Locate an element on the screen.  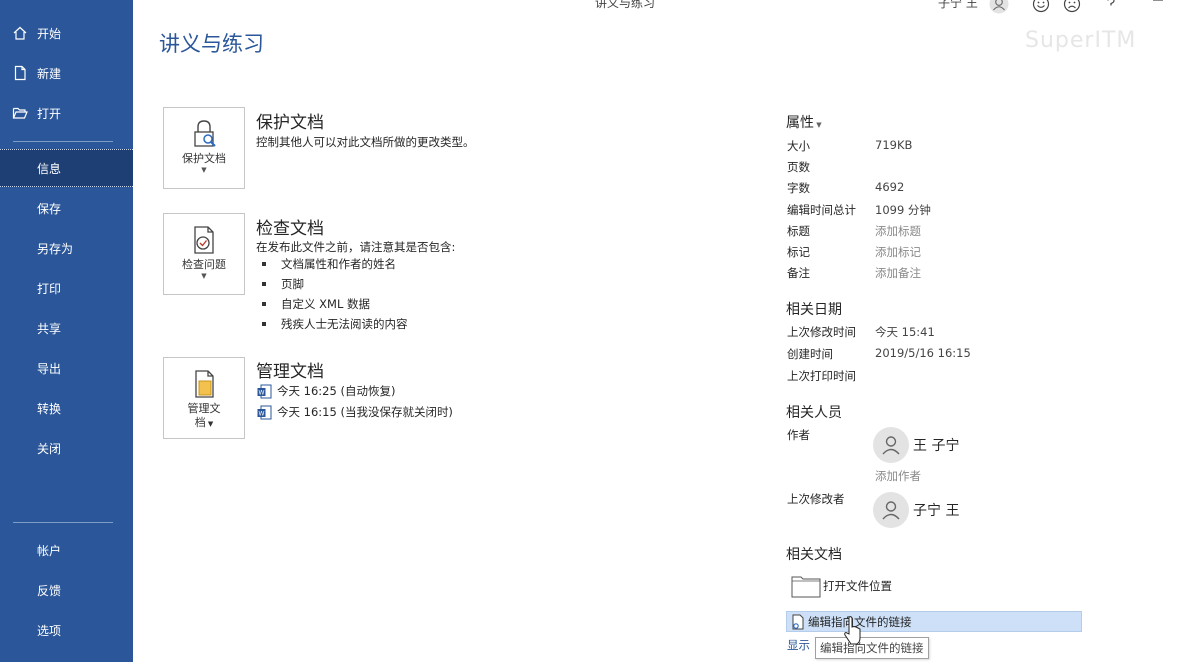
inspect-heading: 检查文档 is located at coordinates (290, 229).